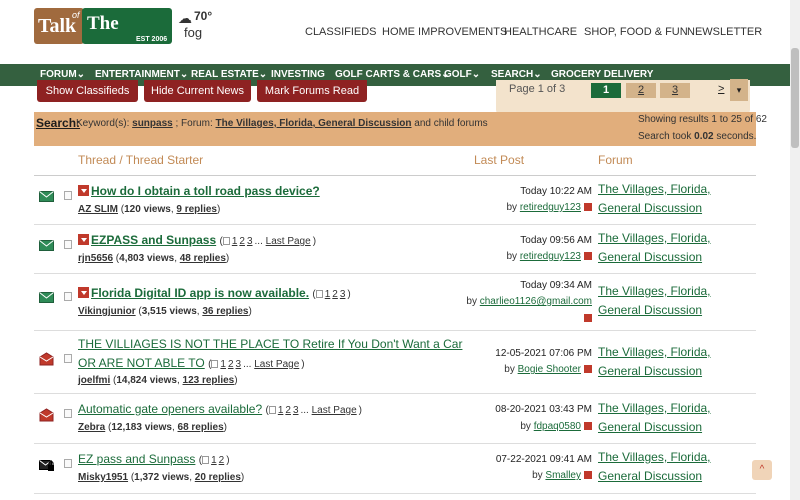 The width and height of the screenshot is (800, 500). What do you see at coordinates (62, 74) in the screenshot?
I see `nav-forum: FORUM⌄` at bounding box center [62, 74].